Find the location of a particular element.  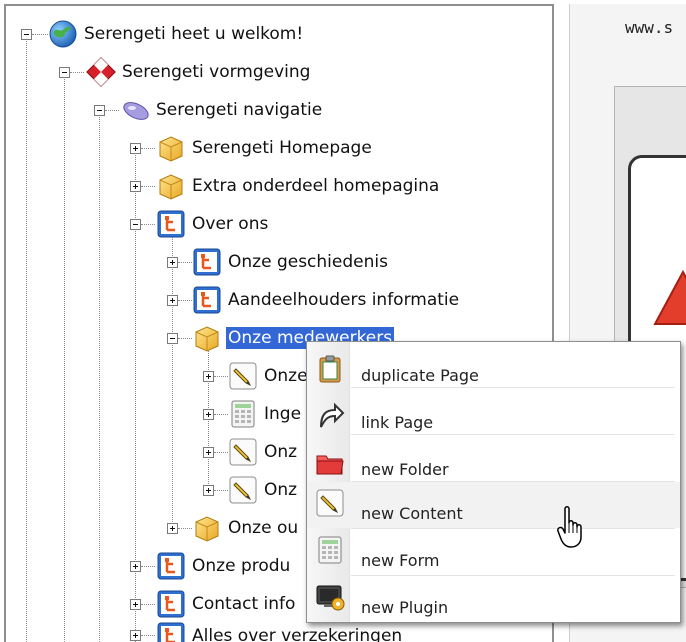

form-icon is located at coordinates (330, 550).